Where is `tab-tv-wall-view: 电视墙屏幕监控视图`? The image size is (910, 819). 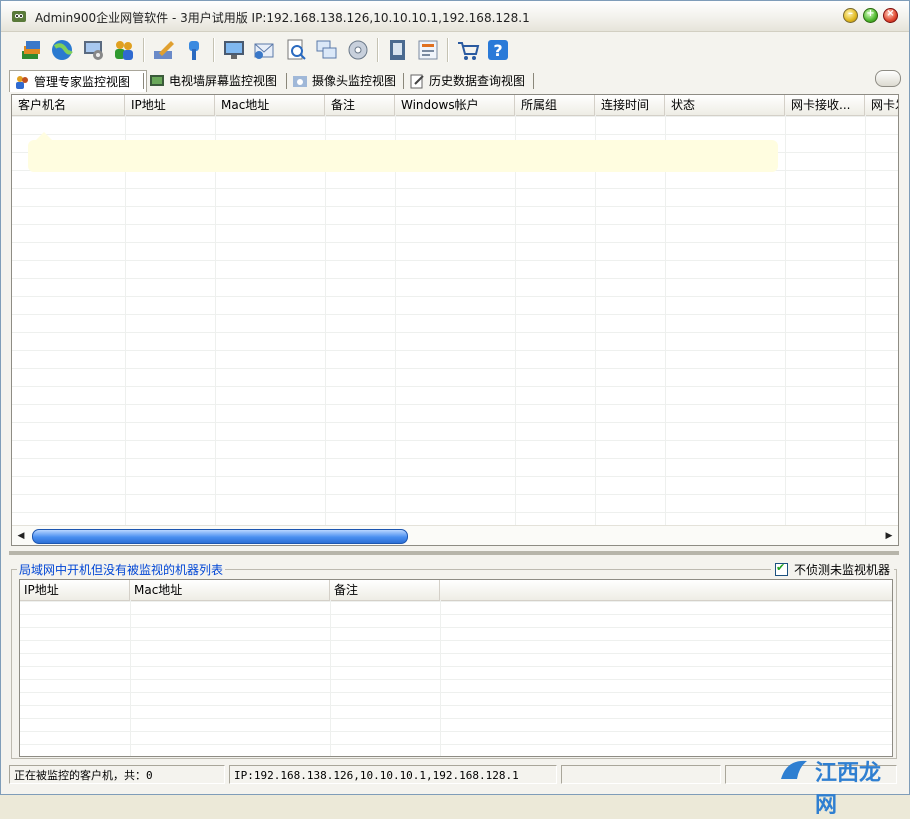 tab-tv-wall-view: 电视墙屏幕监控视图 is located at coordinates (219, 80).